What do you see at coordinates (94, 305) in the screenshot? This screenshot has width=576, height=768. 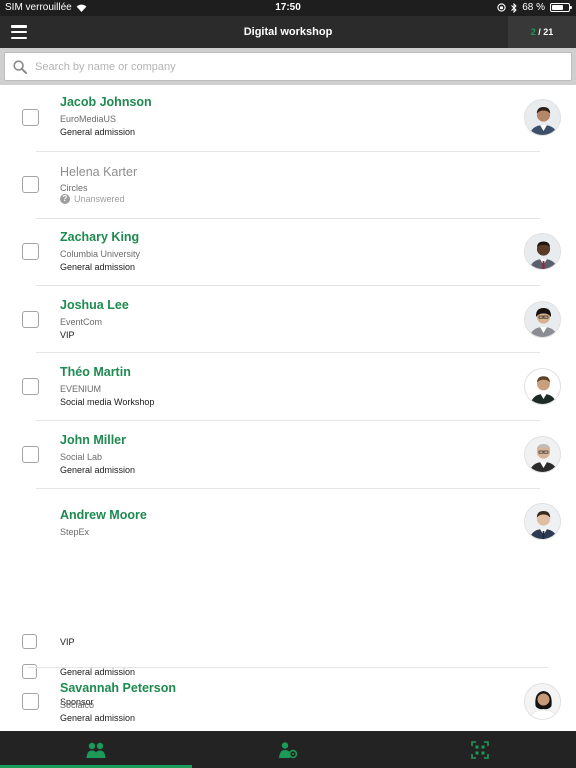 I see `attendee-name: Joshua Lee` at bounding box center [94, 305].